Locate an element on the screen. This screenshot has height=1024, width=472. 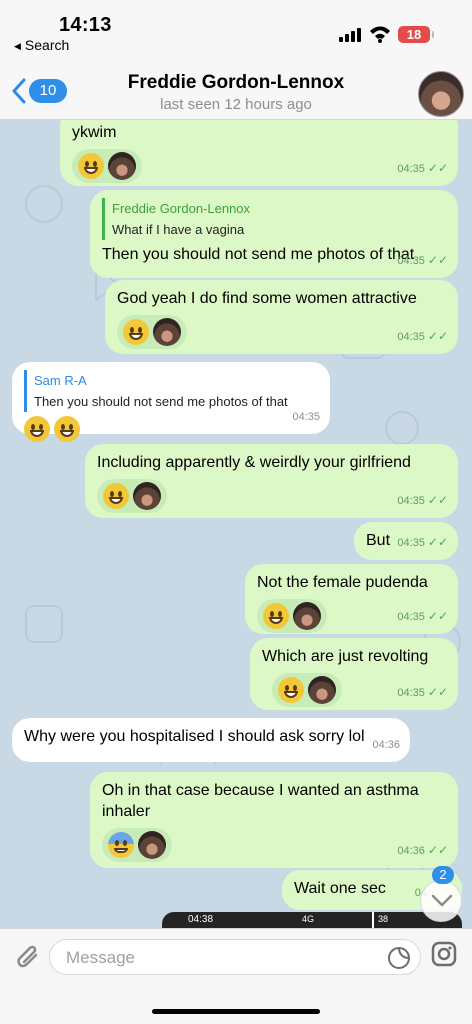
preview-time: 04:38 is located at coordinates (201, 919).